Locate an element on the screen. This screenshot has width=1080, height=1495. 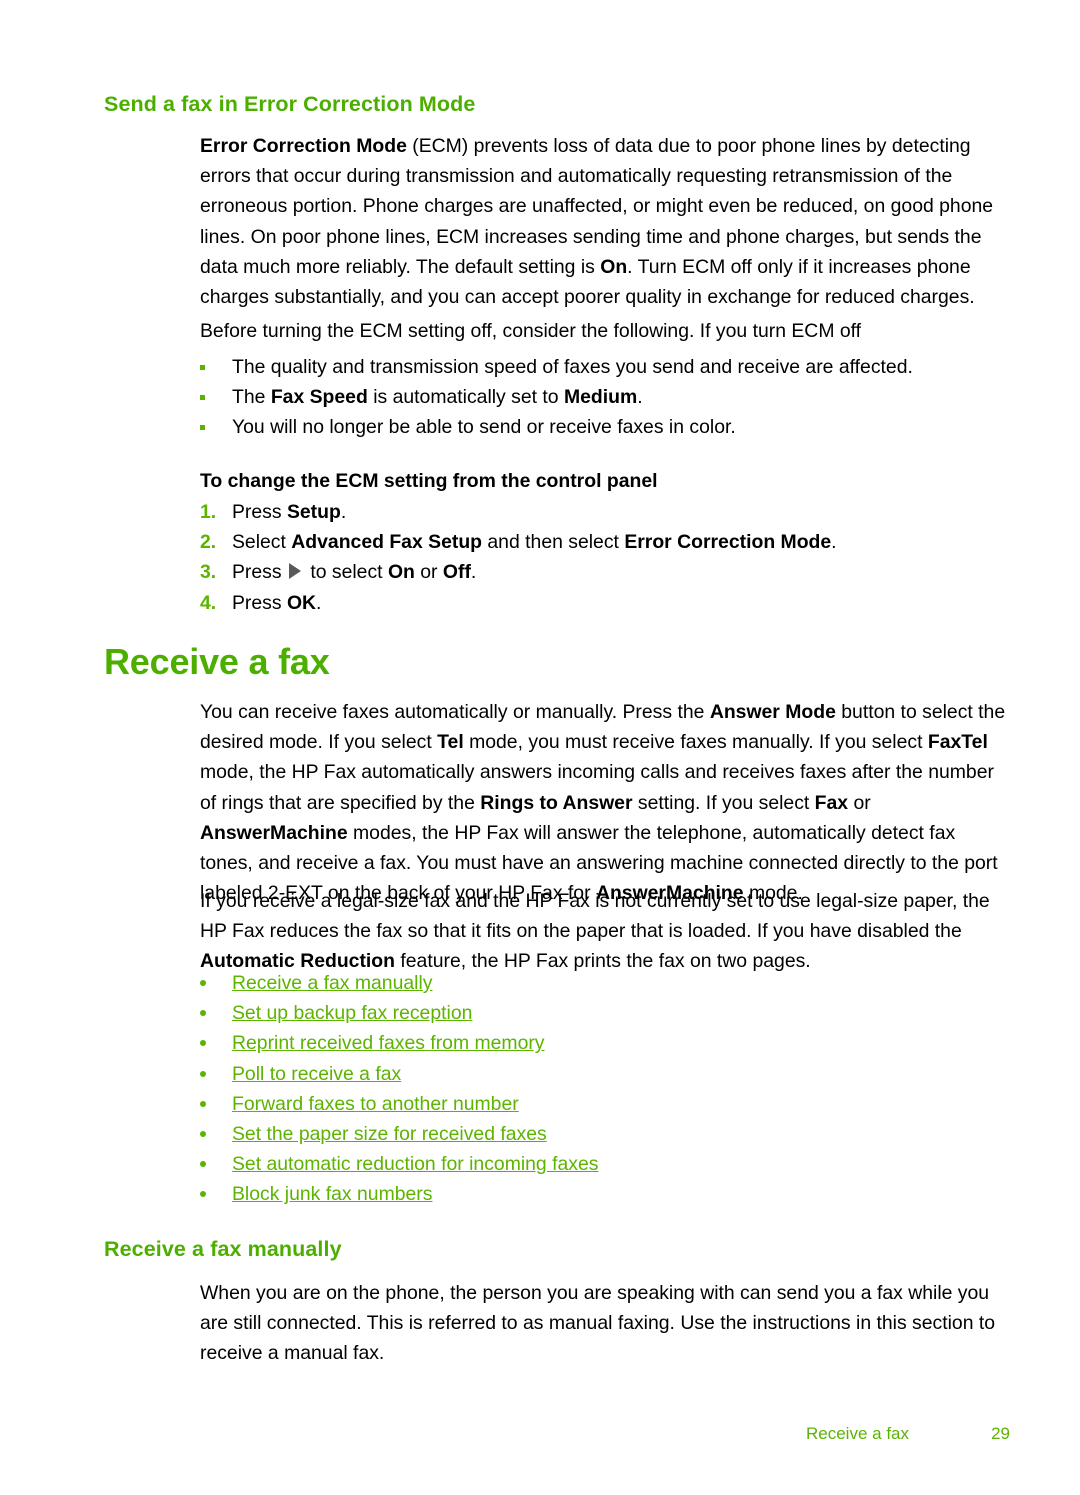
bullet-bold-1: Fax Speed is located at coordinates (319, 397).